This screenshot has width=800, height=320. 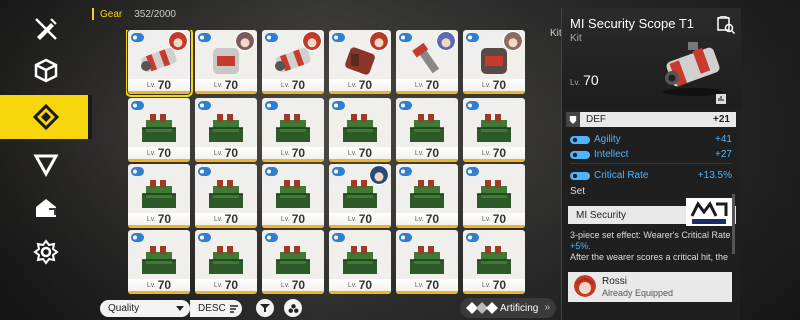 I want to click on item-title: MI Security Scope T1, so click(x=632, y=23).